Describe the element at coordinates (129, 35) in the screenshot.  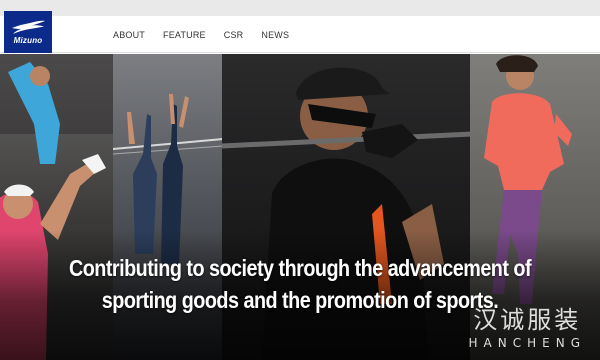
I see `nav-about: ABOUT` at that location.